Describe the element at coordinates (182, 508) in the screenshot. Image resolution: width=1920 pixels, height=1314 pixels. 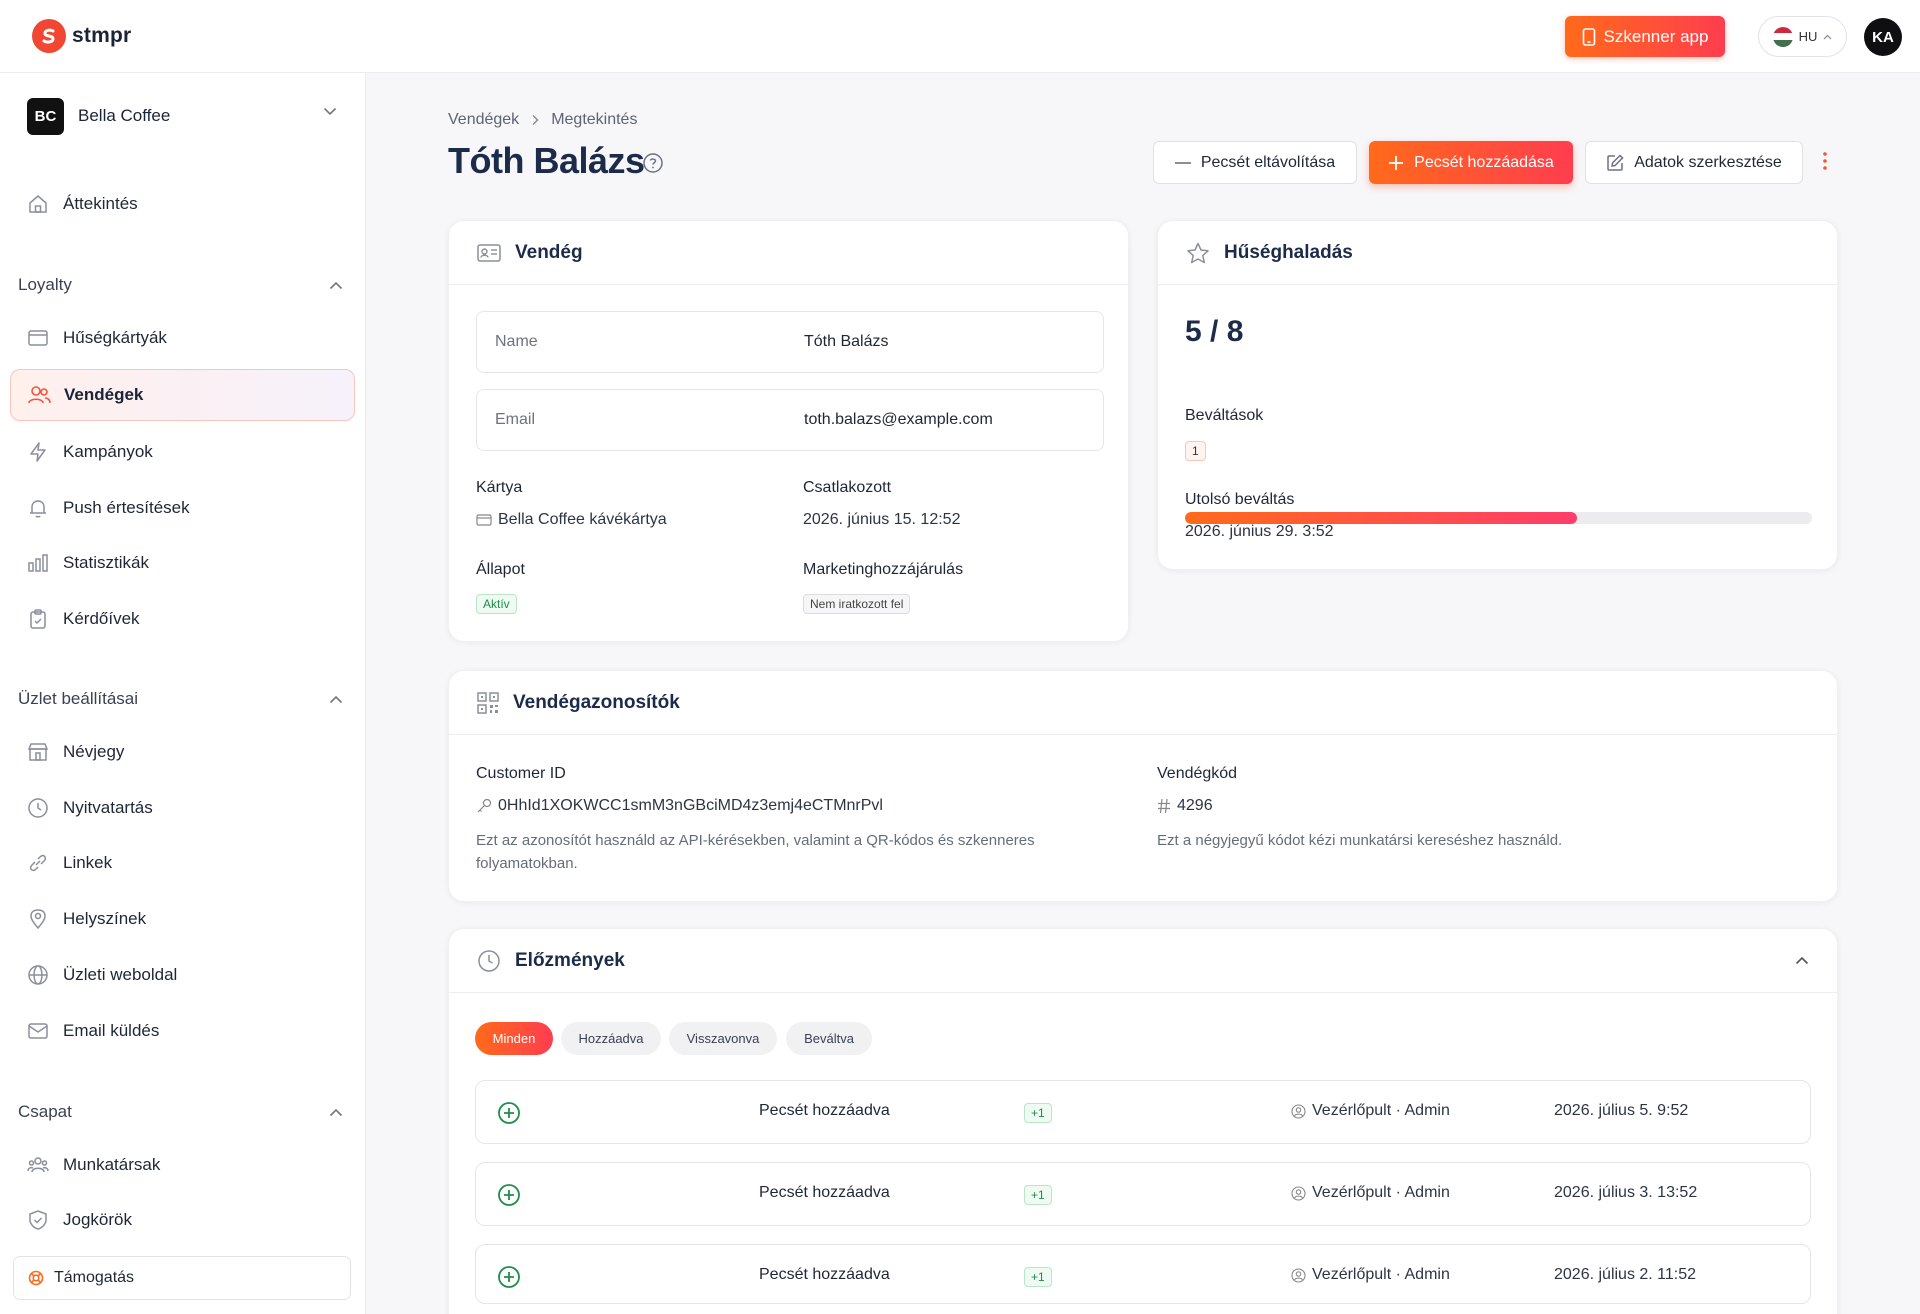
I see `sidebar-item-push: Push értesítések` at that location.